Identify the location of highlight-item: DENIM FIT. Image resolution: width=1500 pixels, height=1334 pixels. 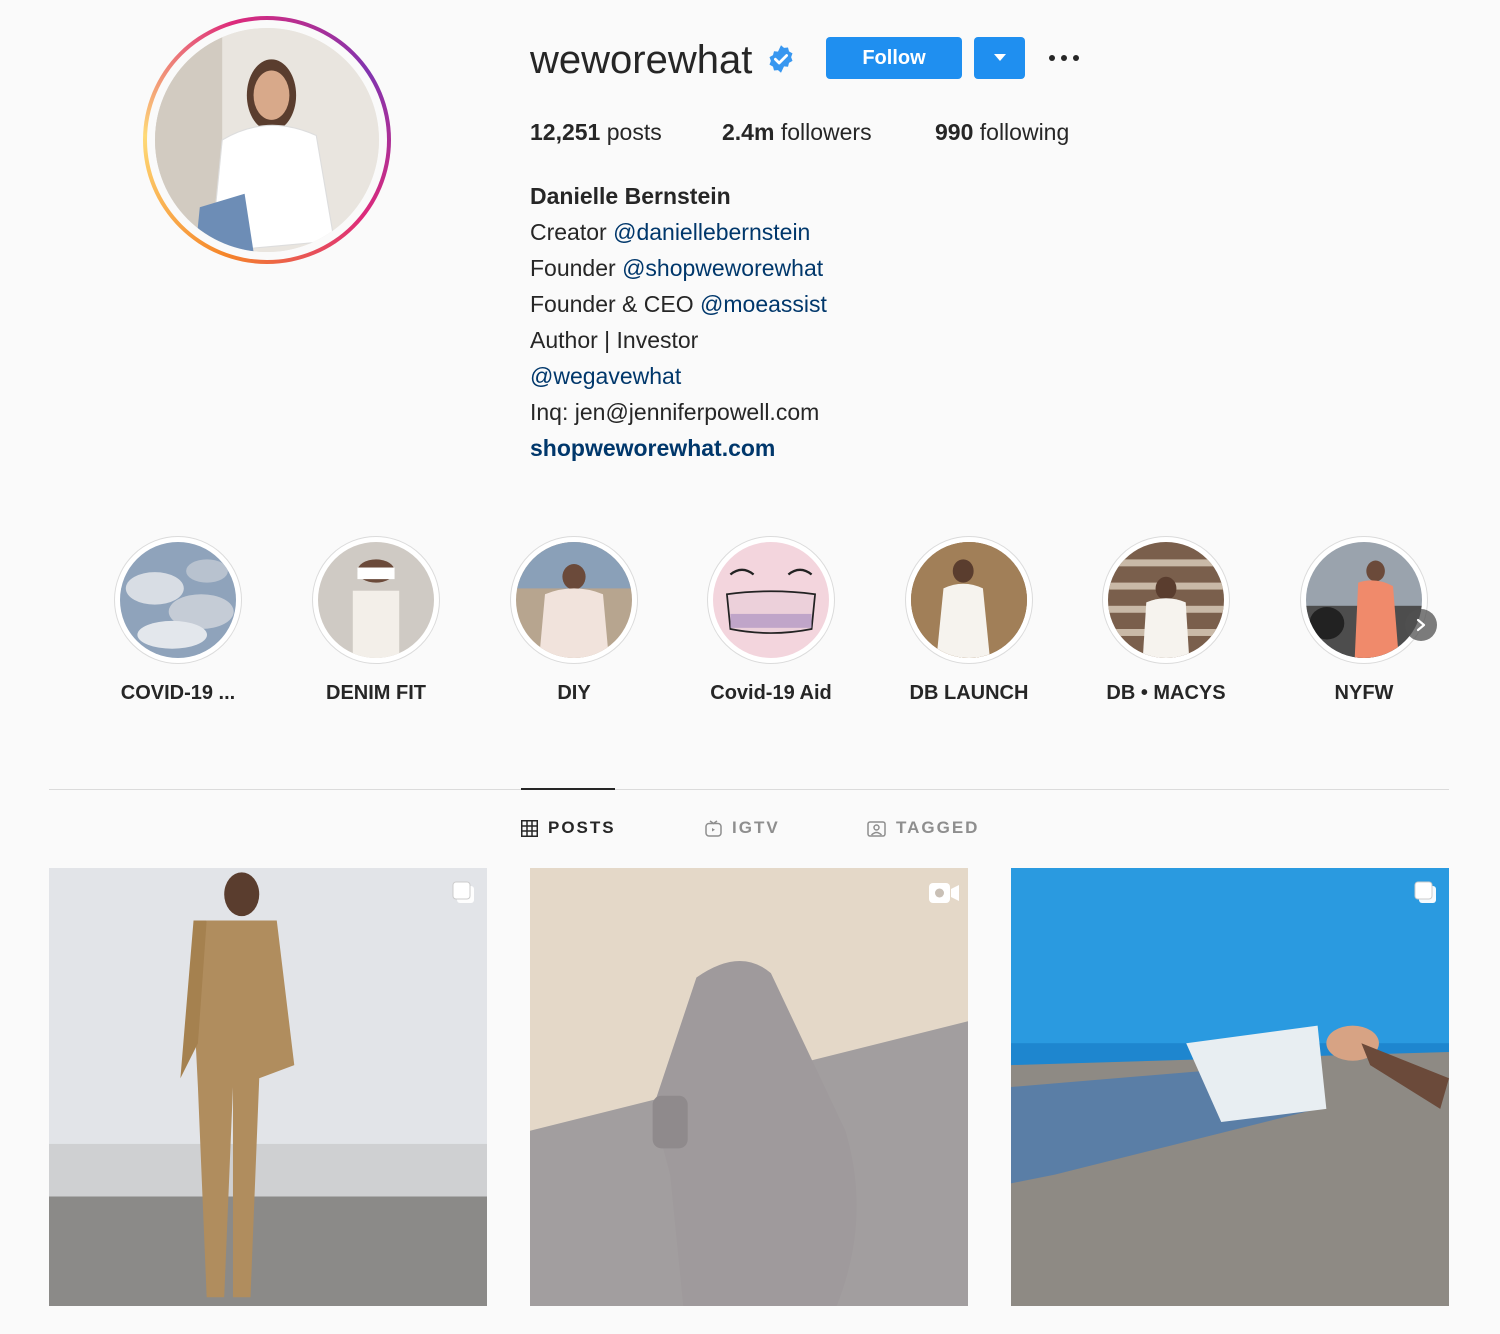
(376, 620).